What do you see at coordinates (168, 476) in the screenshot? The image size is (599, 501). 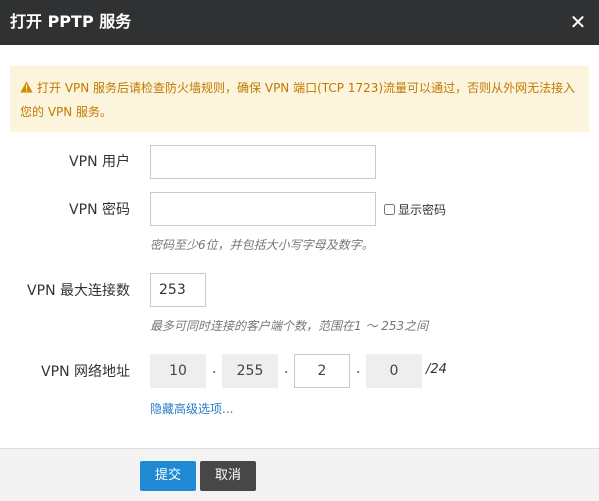 I see `submit-button: 提交` at bounding box center [168, 476].